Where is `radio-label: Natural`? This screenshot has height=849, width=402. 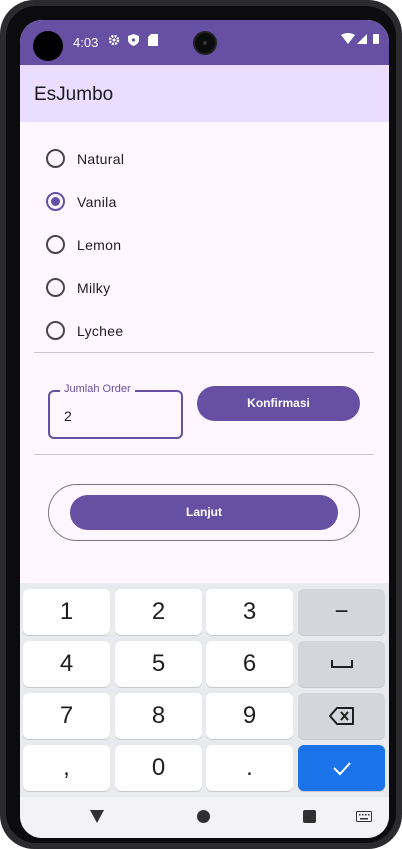 radio-label: Natural is located at coordinates (101, 159).